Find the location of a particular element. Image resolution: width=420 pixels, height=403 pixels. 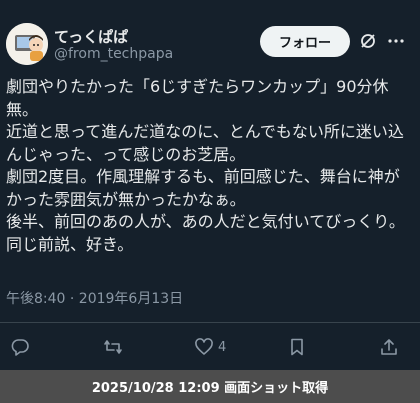

grok-icon is located at coordinates (368, 41).